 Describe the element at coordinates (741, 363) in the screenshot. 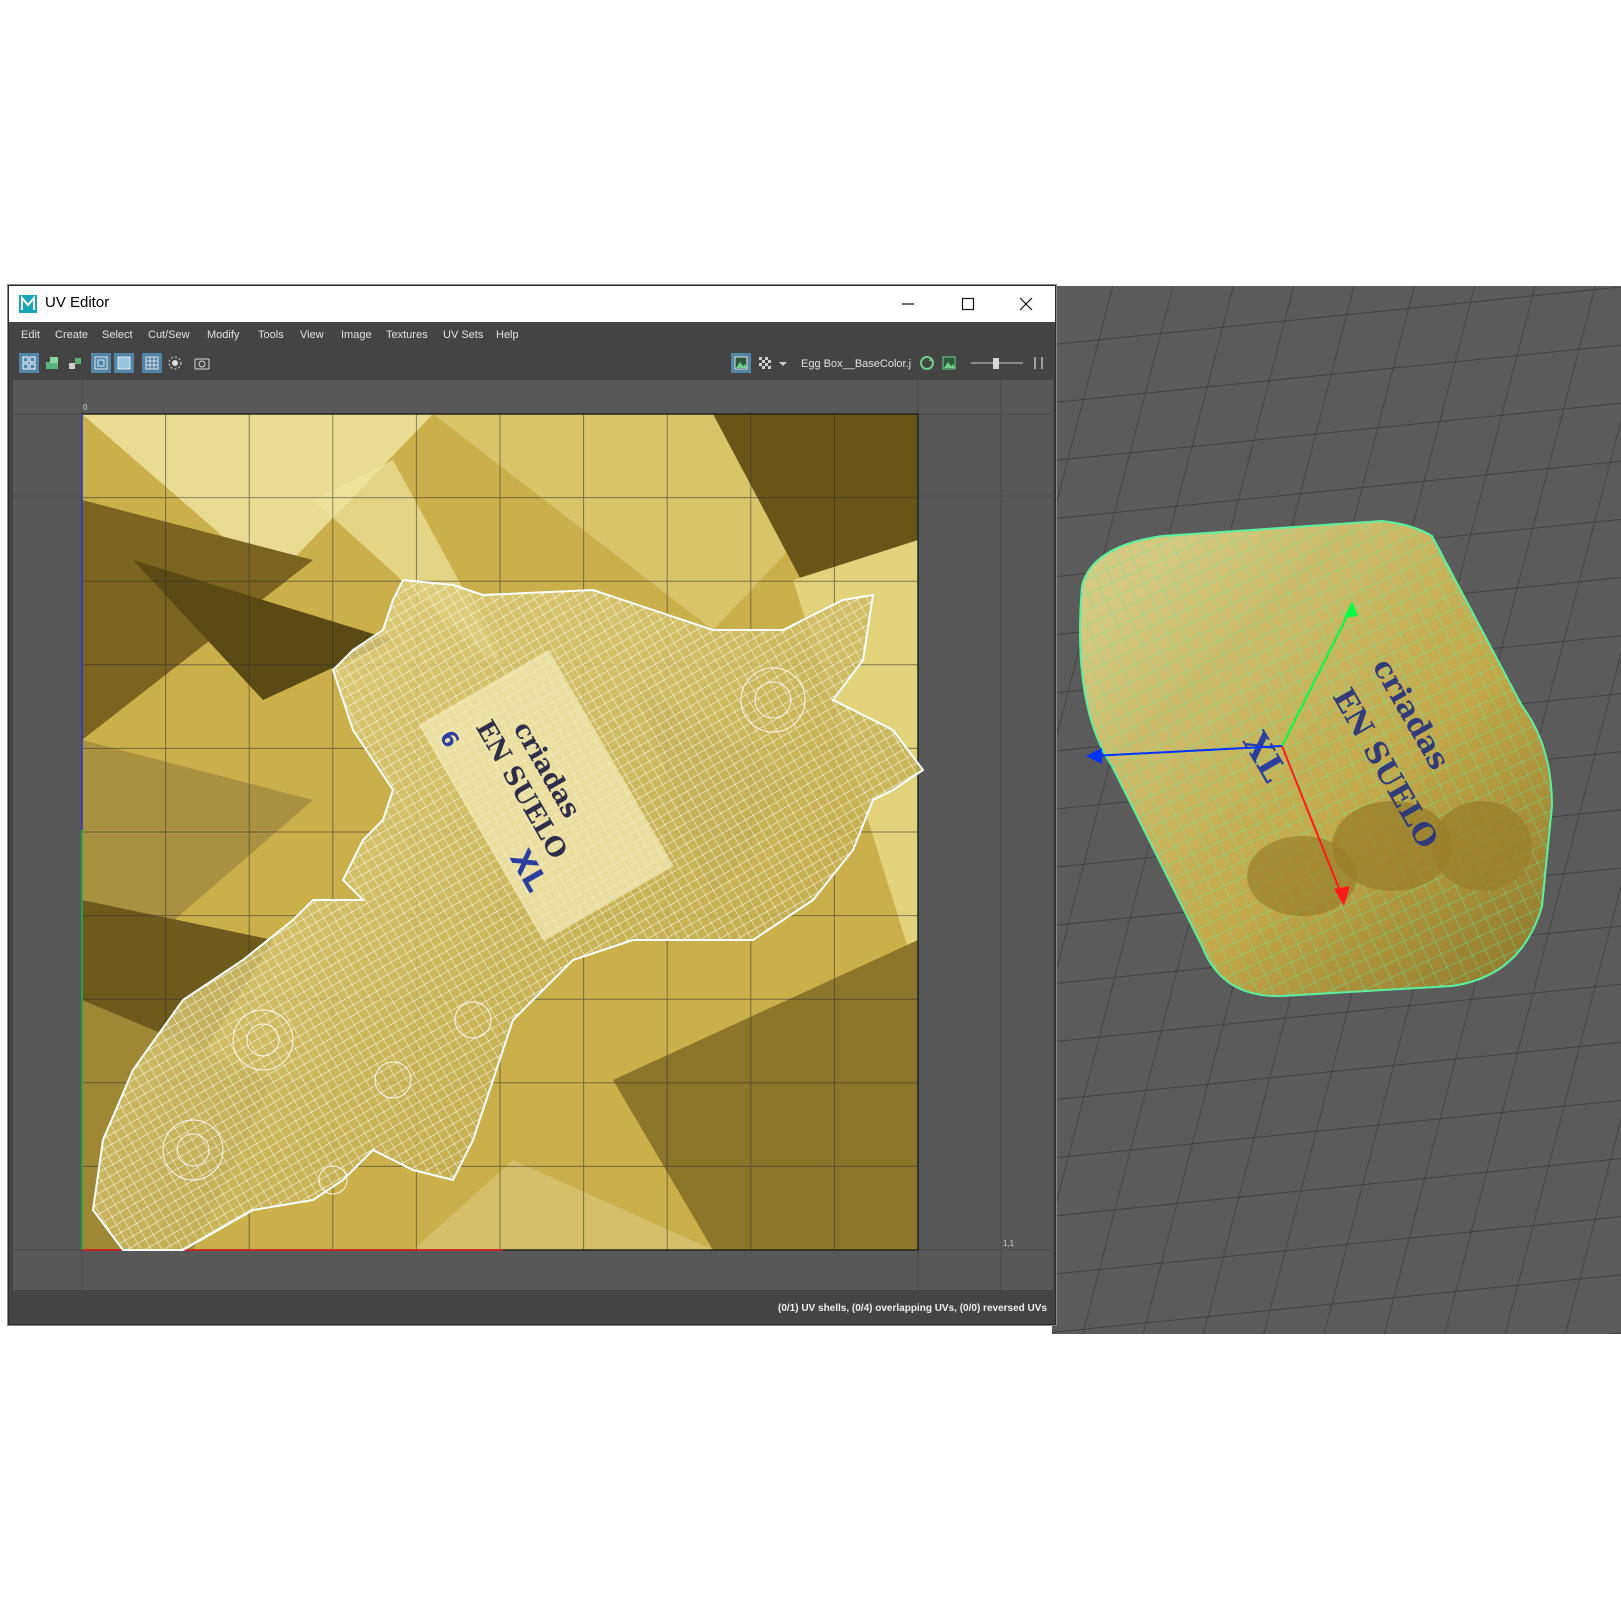

I see `image-display-icon` at that location.